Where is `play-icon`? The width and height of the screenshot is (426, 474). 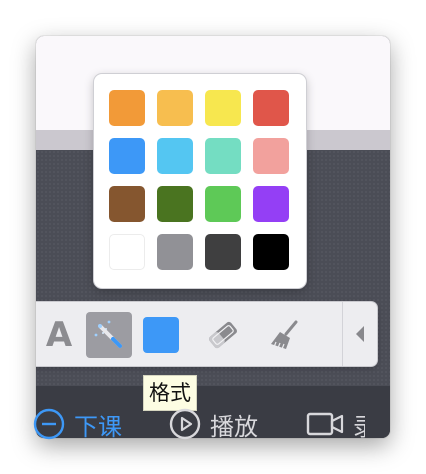 play-icon is located at coordinates (185, 424).